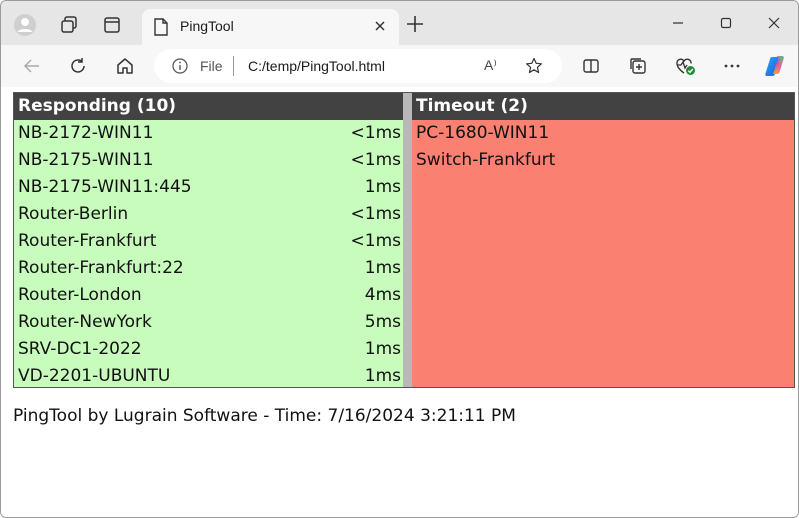 This screenshot has width=799, height=518. Describe the element at coordinates (208, 349) in the screenshot. I see `responding-row: SRV-DC1-2022 1ms` at that location.